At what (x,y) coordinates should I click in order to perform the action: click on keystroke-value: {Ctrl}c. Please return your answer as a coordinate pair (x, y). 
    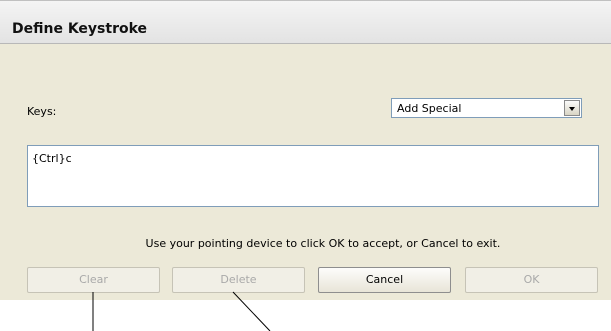
    Looking at the image, I should click on (52, 158).